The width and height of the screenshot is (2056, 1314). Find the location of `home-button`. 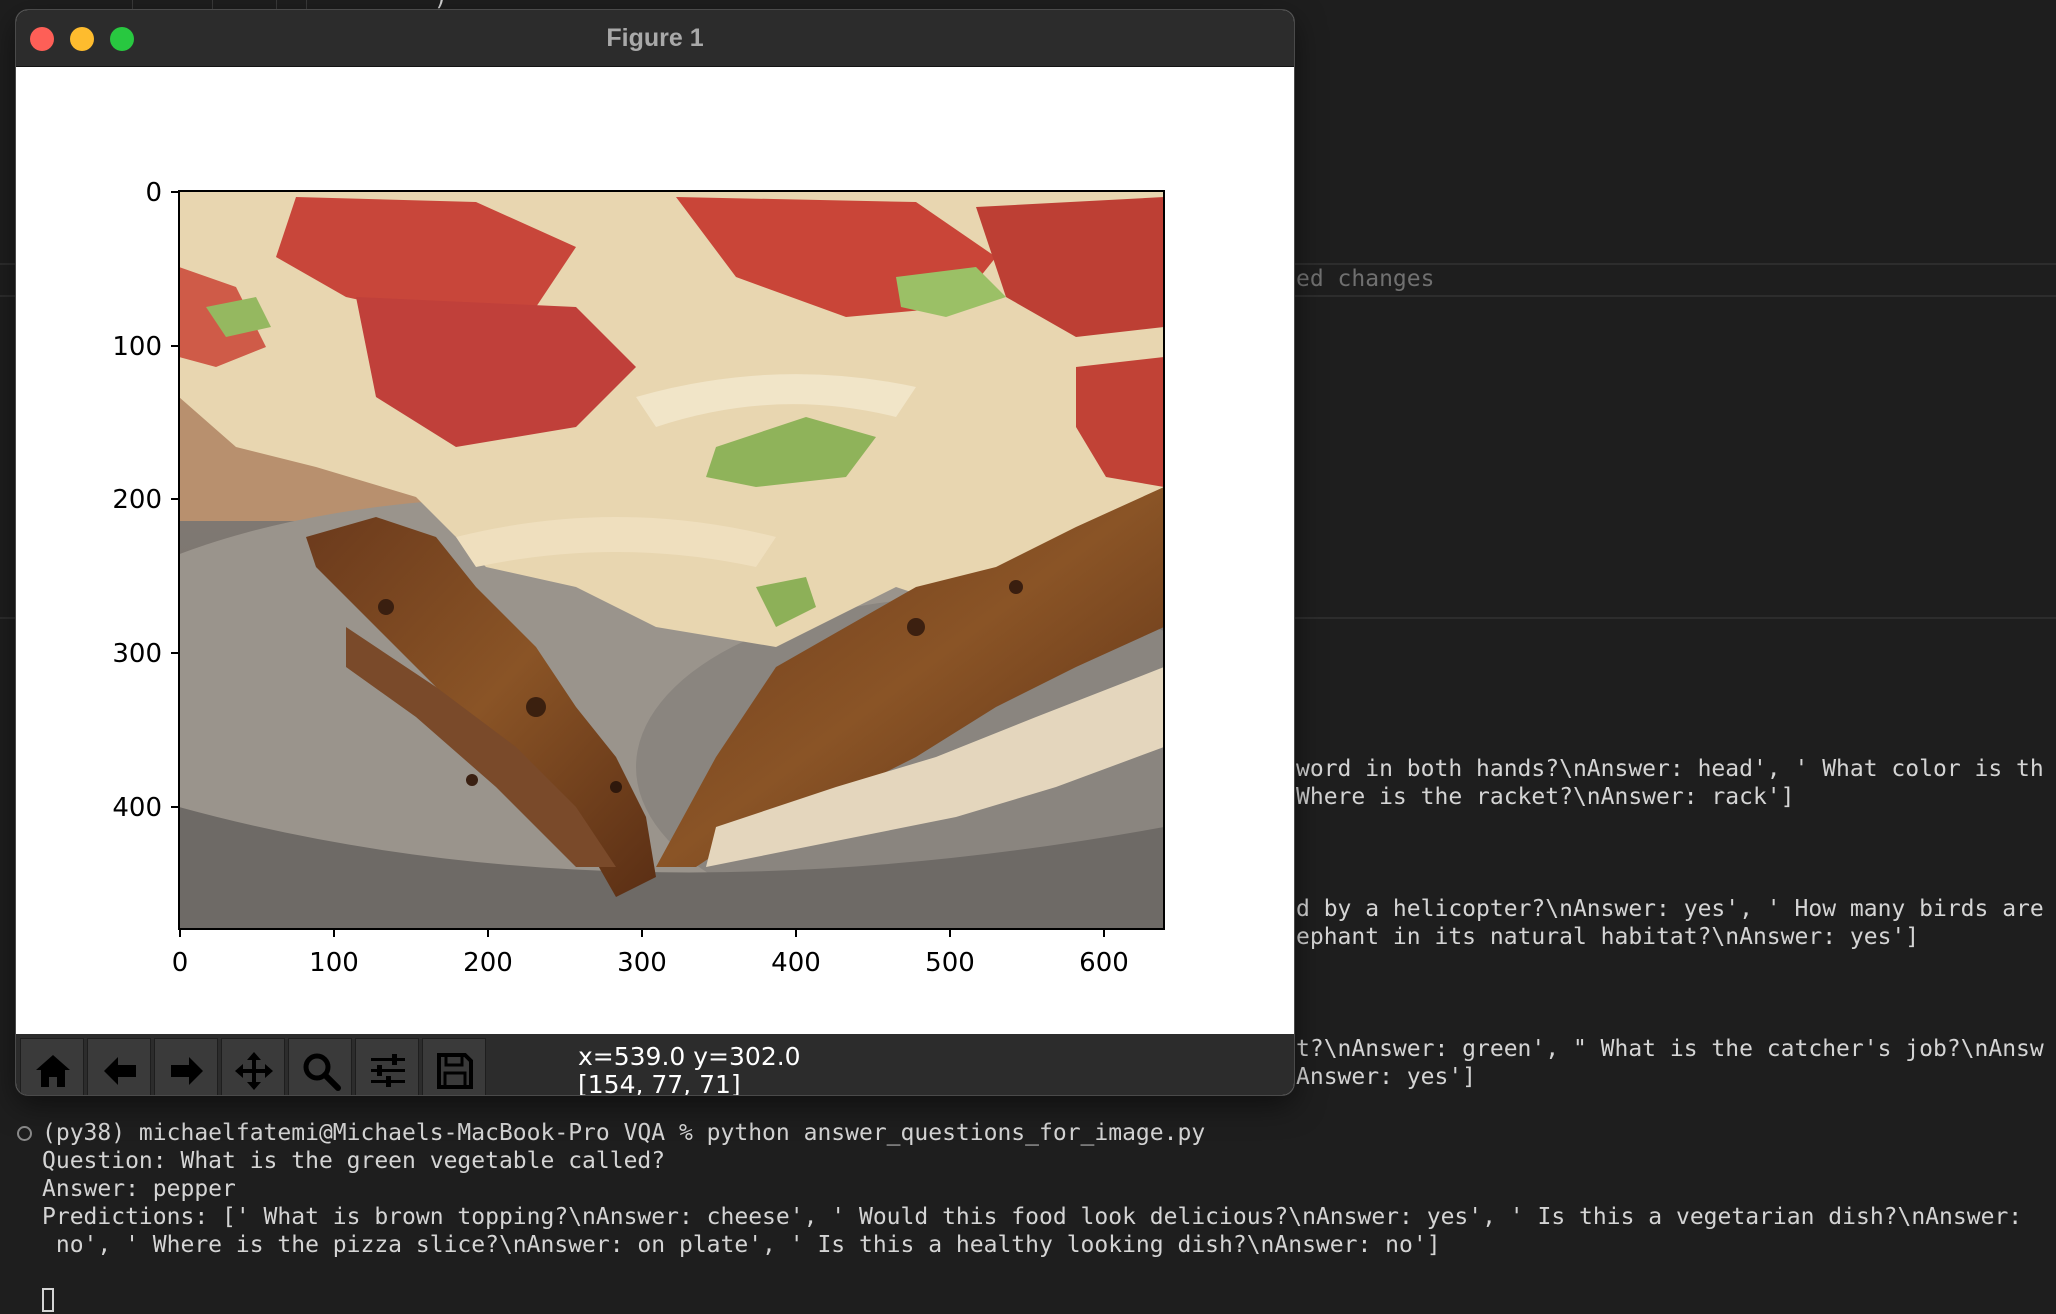

home-button is located at coordinates (52, 1066).